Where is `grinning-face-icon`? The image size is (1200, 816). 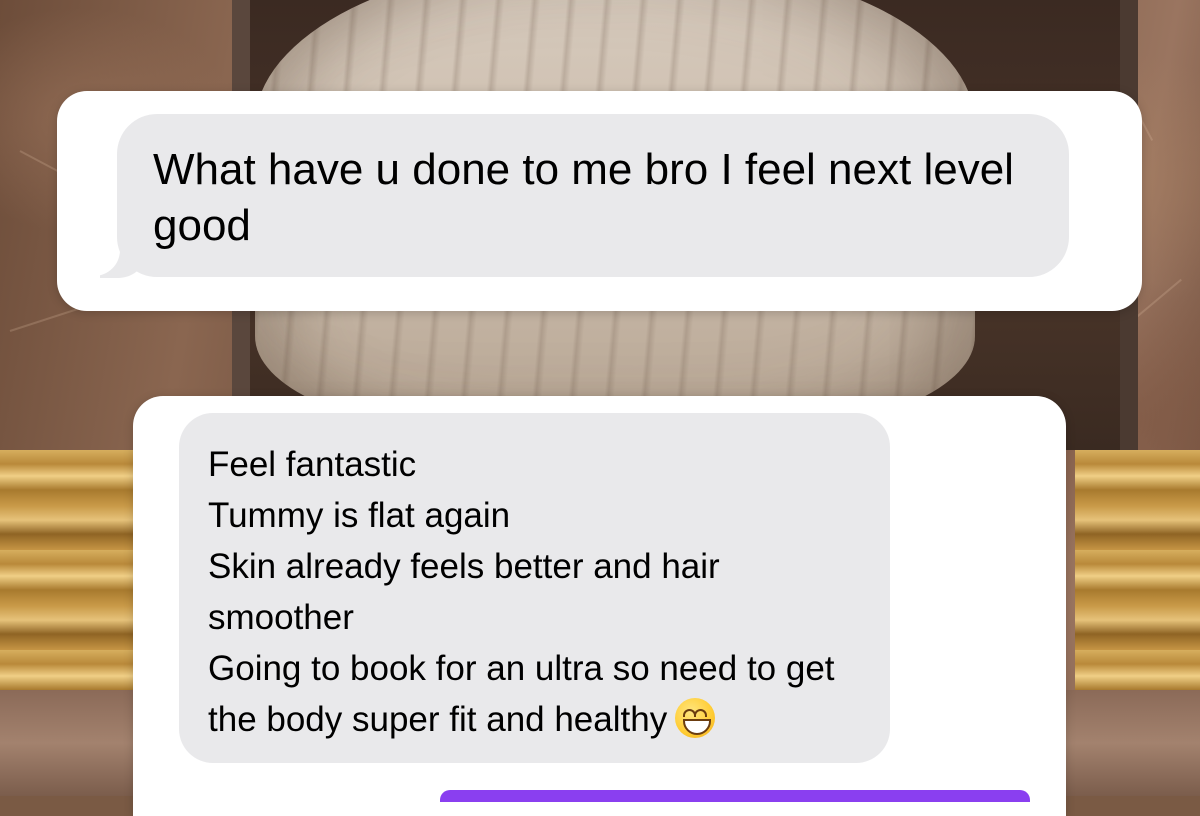 grinning-face-icon is located at coordinates (695, 718).